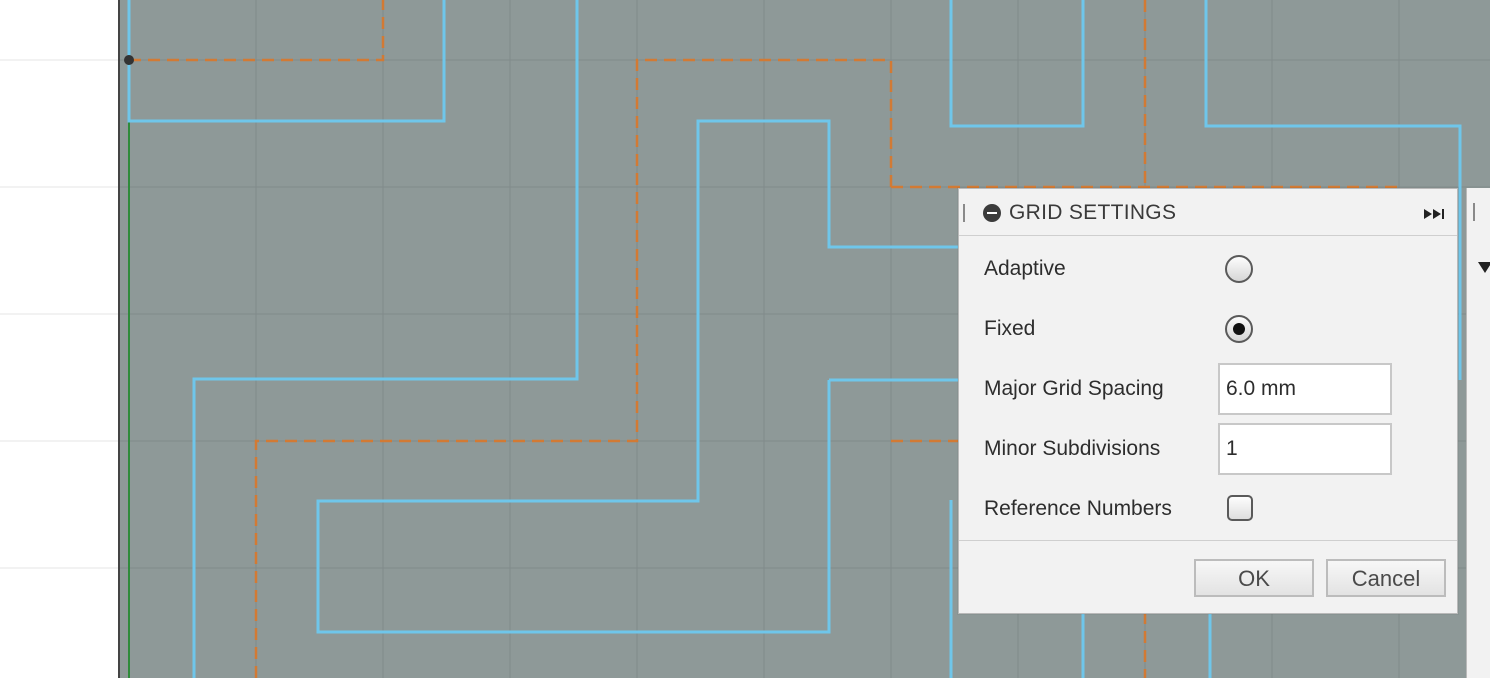 This screenshot has height=678, width=1490. What do you see at coordinates (1093, 212) in the screenshot?
I see `dialog-title: GRID SETTINGS` at bounding box center [1093, 212].